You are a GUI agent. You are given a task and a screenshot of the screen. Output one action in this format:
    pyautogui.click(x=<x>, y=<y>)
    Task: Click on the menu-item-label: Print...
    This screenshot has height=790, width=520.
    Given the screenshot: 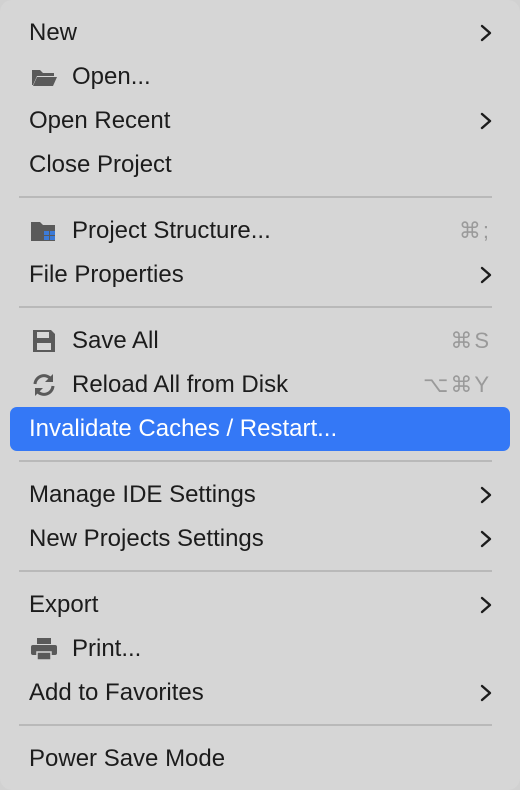 What is the action you would take?
    pyautogui.click(x=107, y=648)
    